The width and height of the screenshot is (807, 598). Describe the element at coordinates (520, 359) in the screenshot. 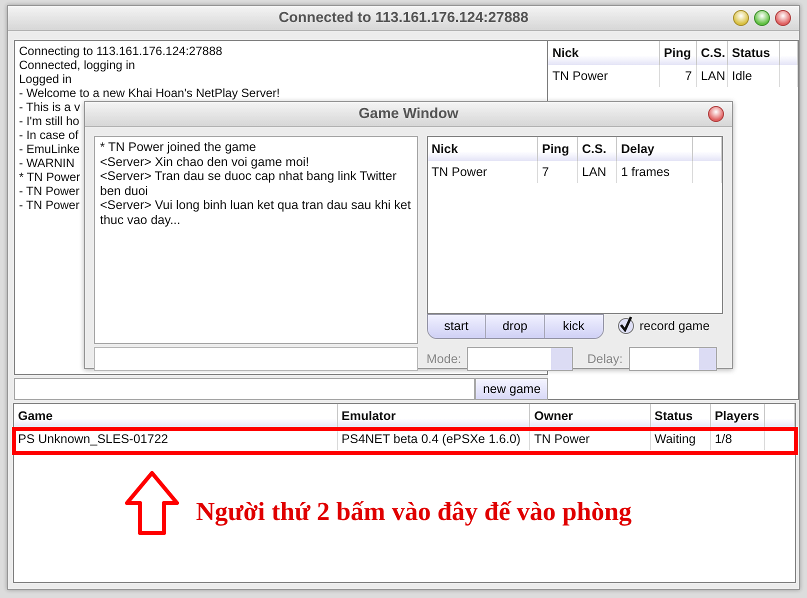

I see `mode-dropdown` at that location.